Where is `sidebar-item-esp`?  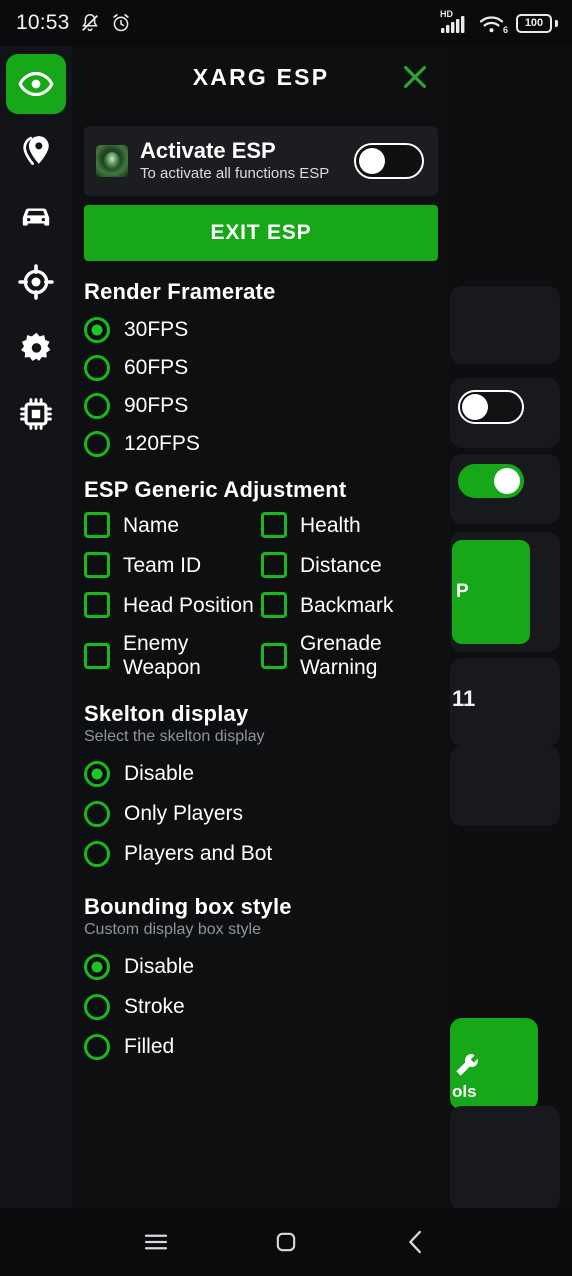 sidebar-item-esp is located at coordinates (36, 84).